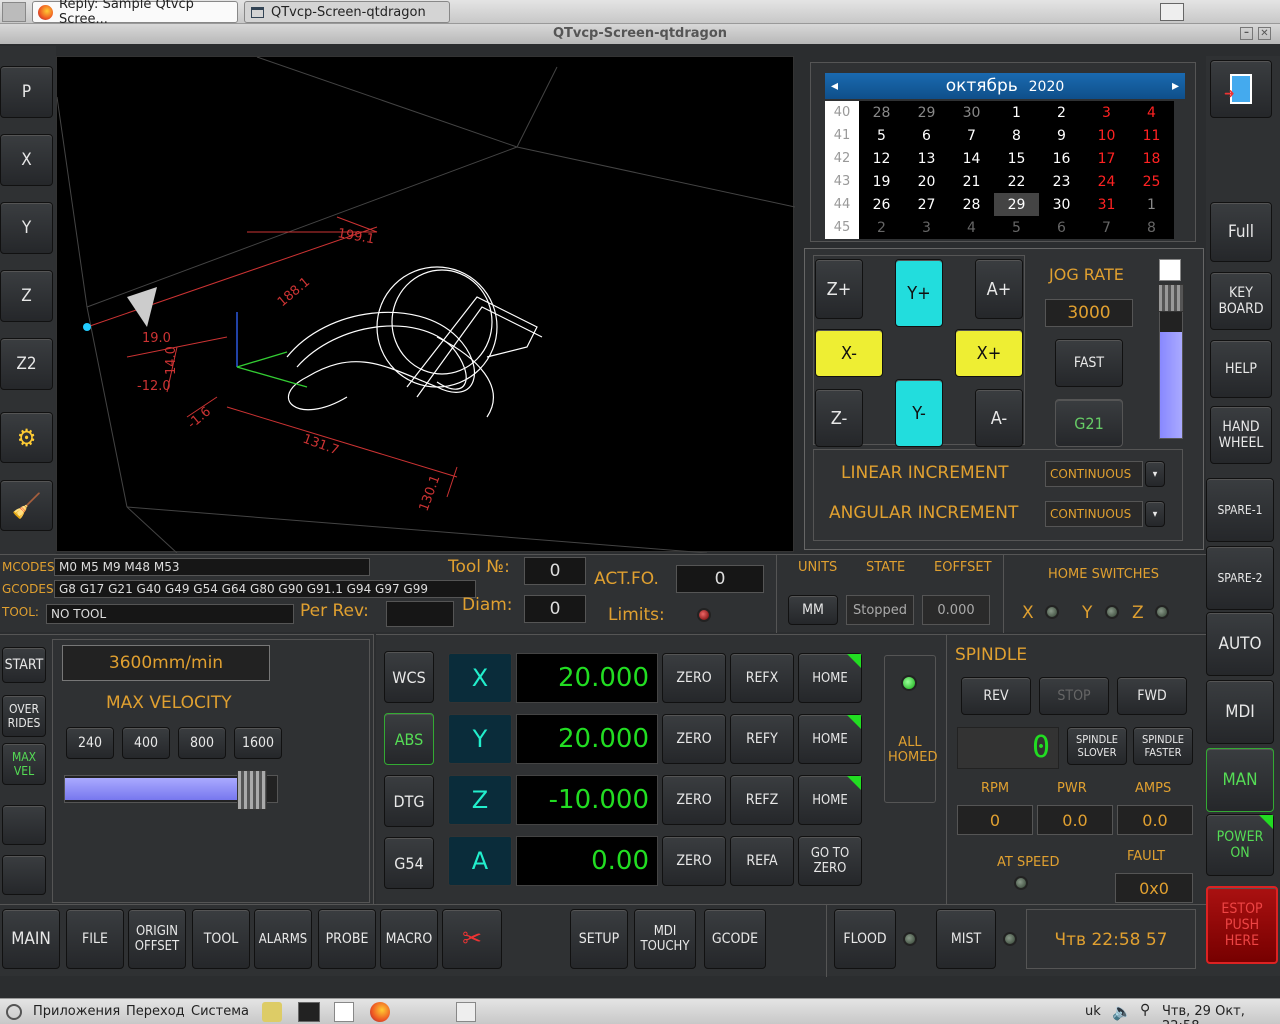 Image resolution: width=1280 pixels, height=1024 pixels. Describe the element at coordinates (1240, 780) in the screenshot. I see `manual-mode-button: MAN` at that location.